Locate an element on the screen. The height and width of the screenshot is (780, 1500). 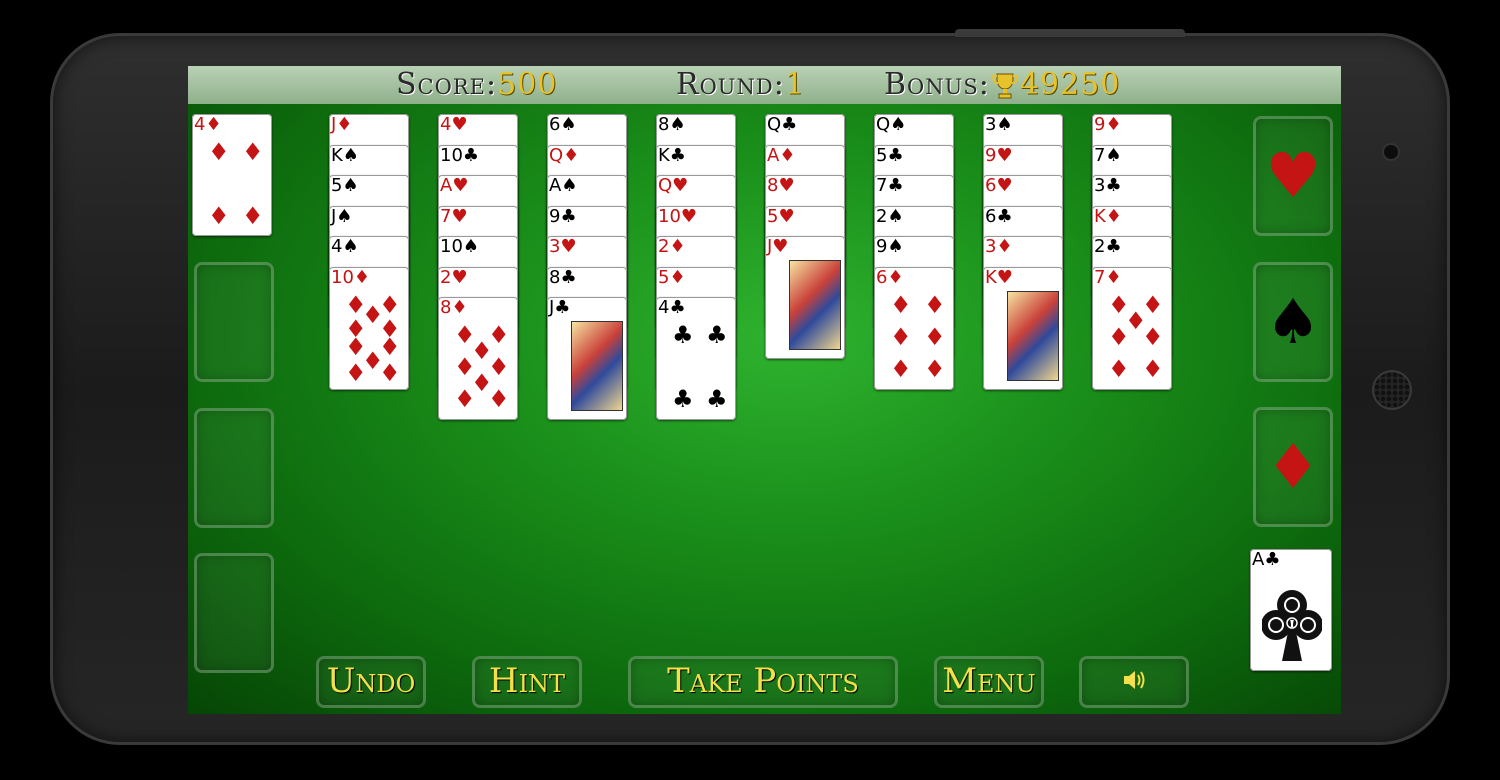
card-rank-suit: 3♠ is located at coordinates (999, 124).